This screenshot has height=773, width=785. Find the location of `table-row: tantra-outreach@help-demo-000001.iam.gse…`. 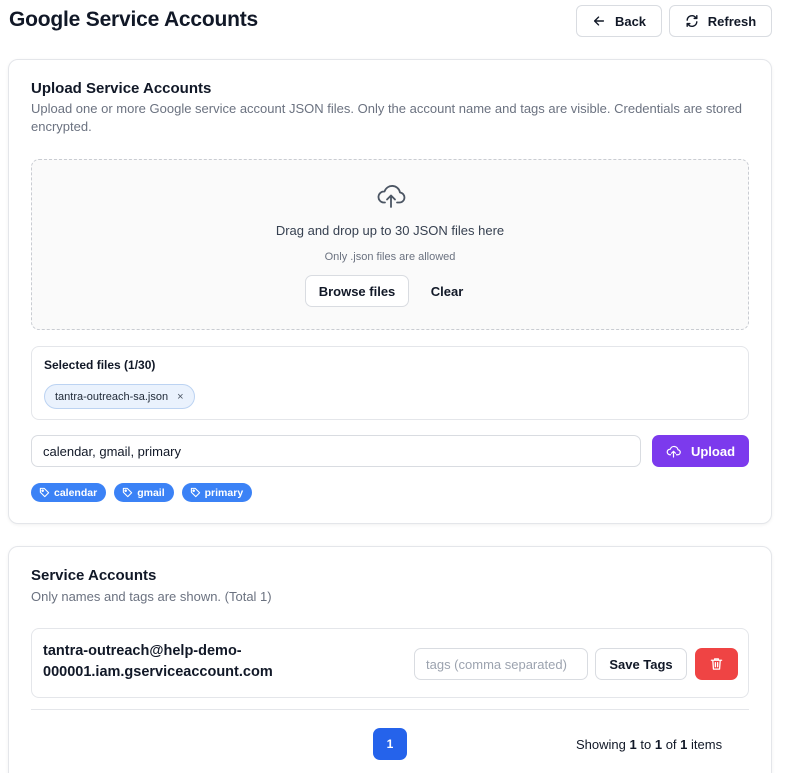

table-row: tantra-outreach@help-demo-000001.iam.gse… is located at coordinates (390, 663).